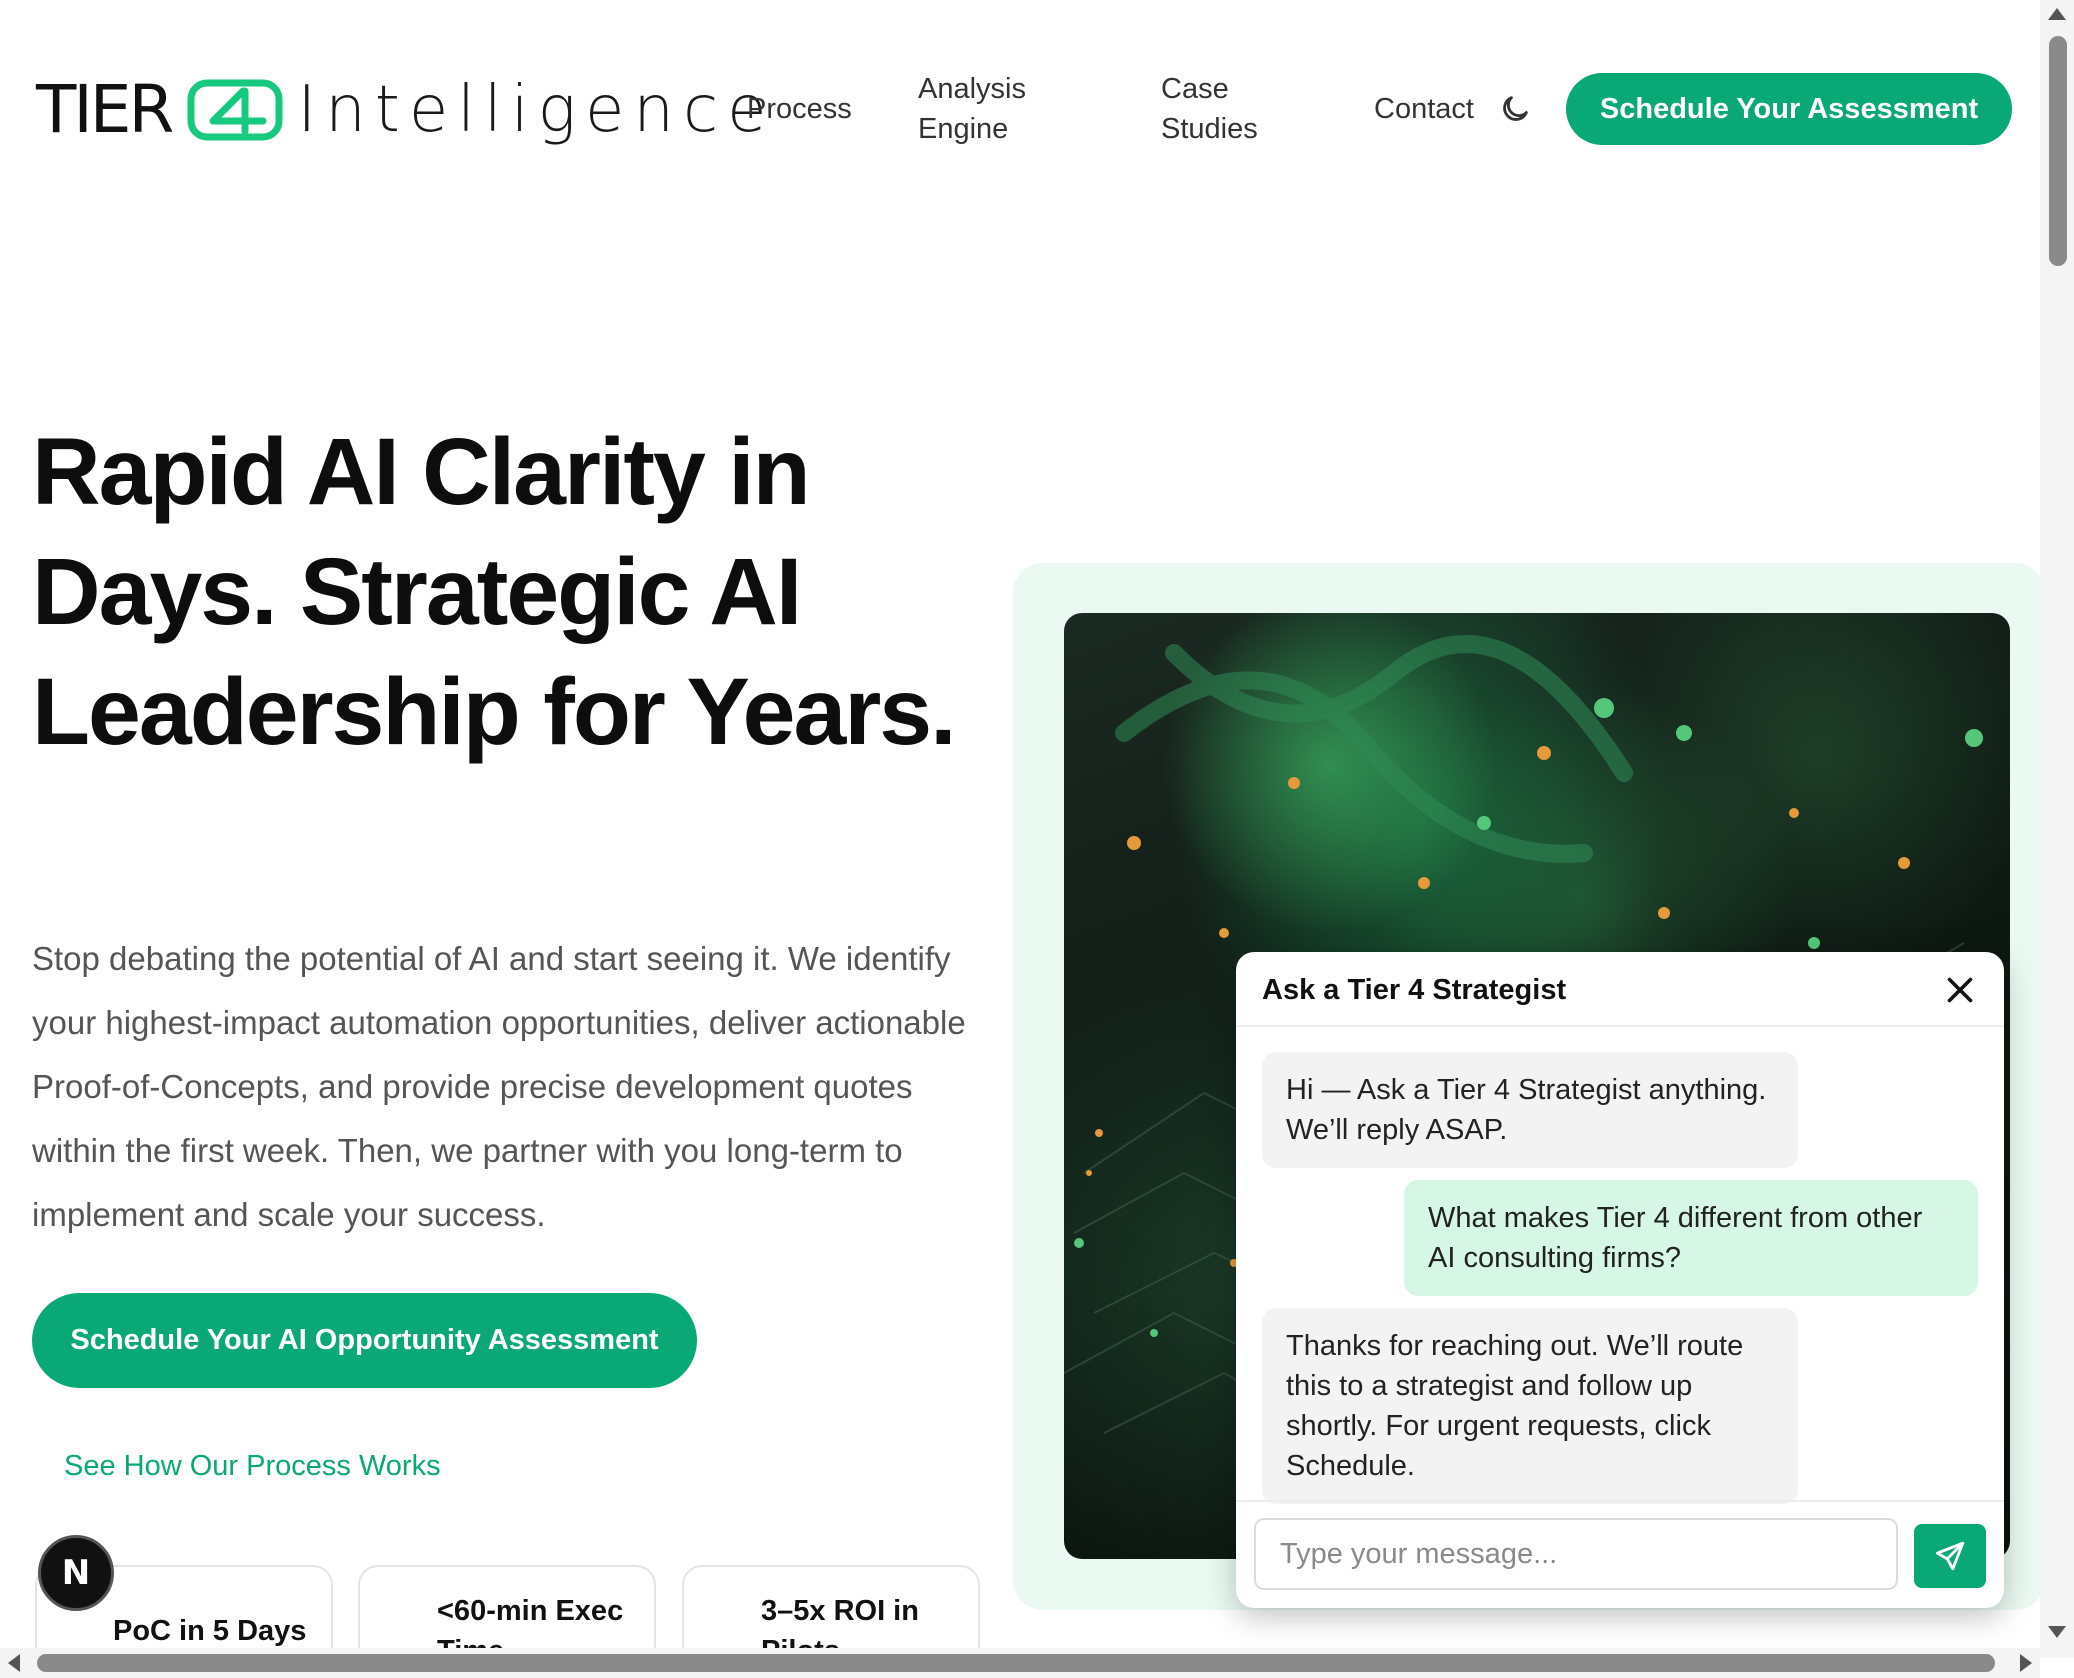 The width and height of the screenshot is (2074, 1678). What do you see at coordinates (1424, 109) in the screenshot?
I see `nav-link-contact: Contact` at bounding box center [1424, 109].